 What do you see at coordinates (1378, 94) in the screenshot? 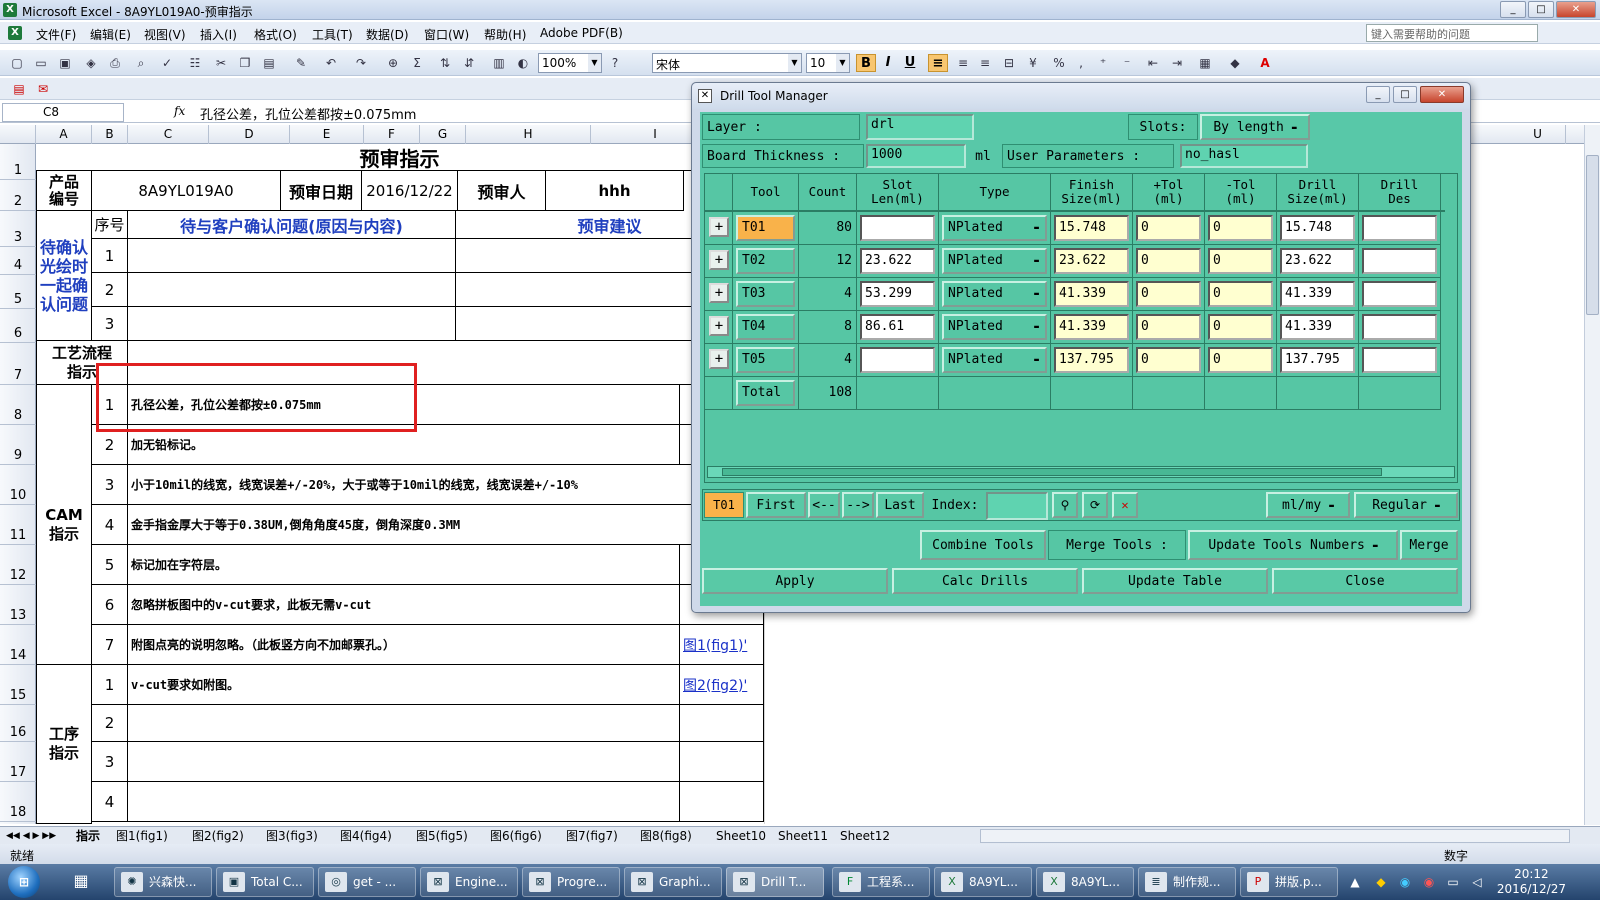
I see `dialog-minimize-button: _` at bounding box center [1378, 94].